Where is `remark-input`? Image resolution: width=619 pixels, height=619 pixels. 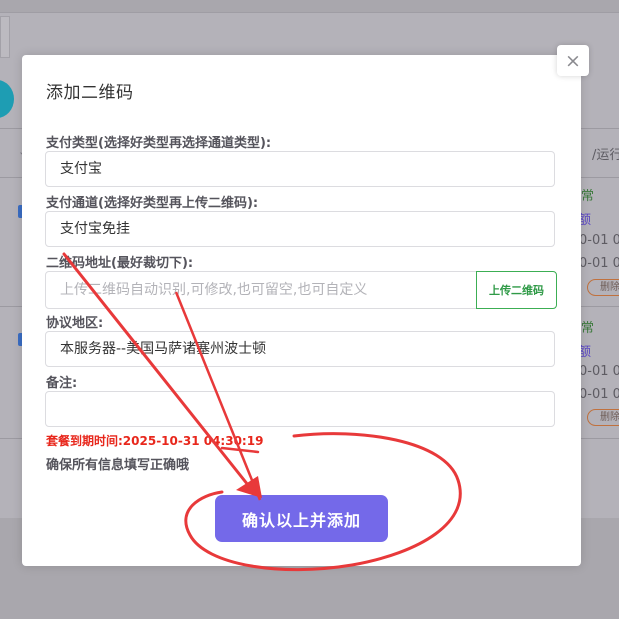
remark-input is located at coordinates (300, 409).